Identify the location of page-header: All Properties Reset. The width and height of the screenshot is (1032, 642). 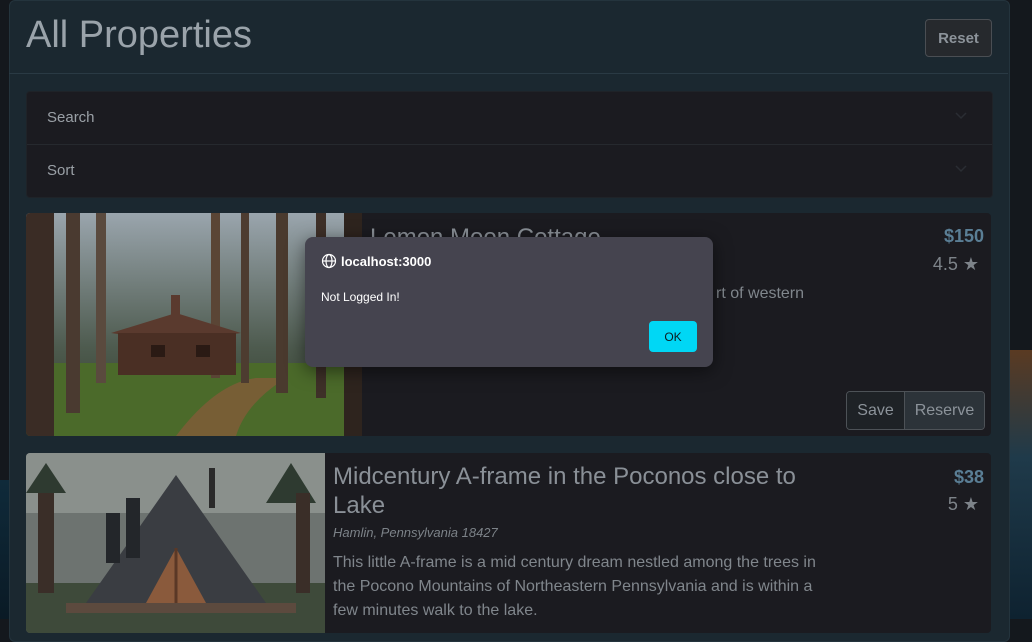
(508, 37).